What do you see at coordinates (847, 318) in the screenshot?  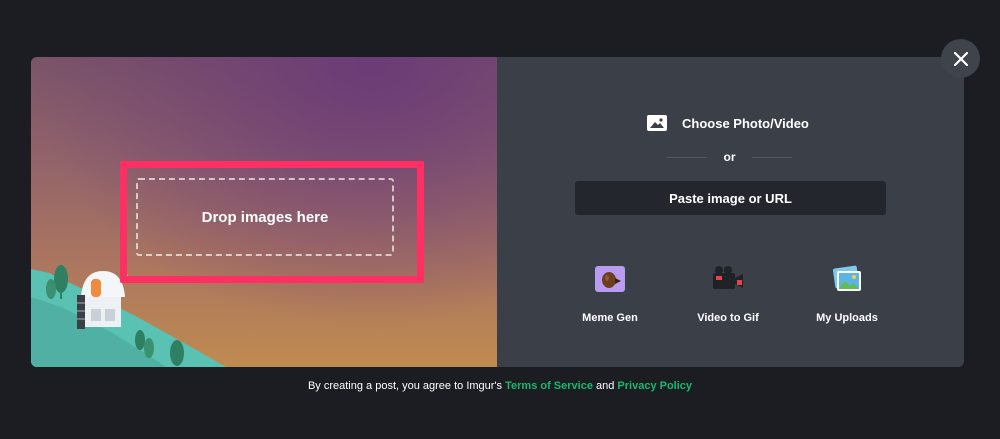 I see `my-uploads-label: My Uploads` at bounding box center [847, 318].